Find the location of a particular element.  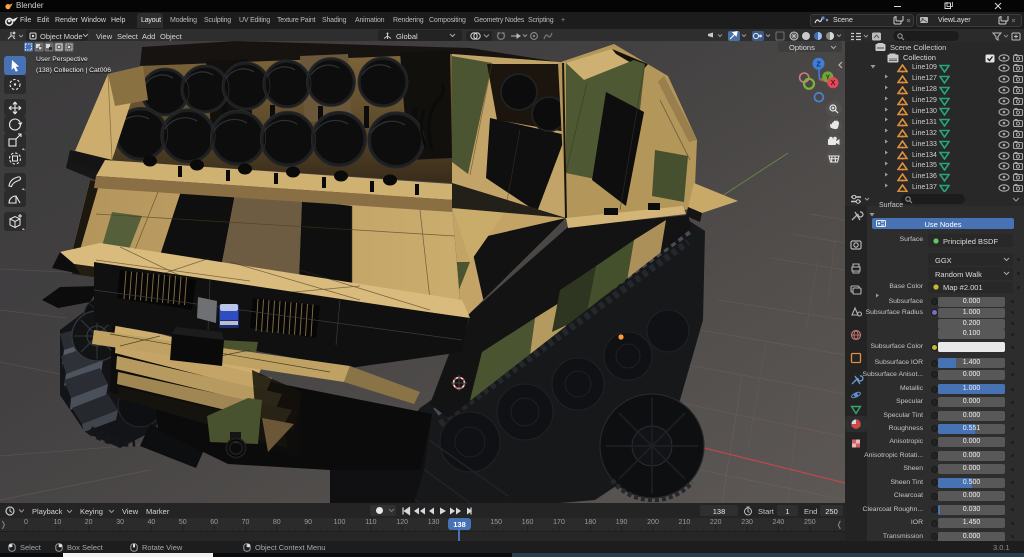

svg-text: Z is located at coordinates (818, 64).